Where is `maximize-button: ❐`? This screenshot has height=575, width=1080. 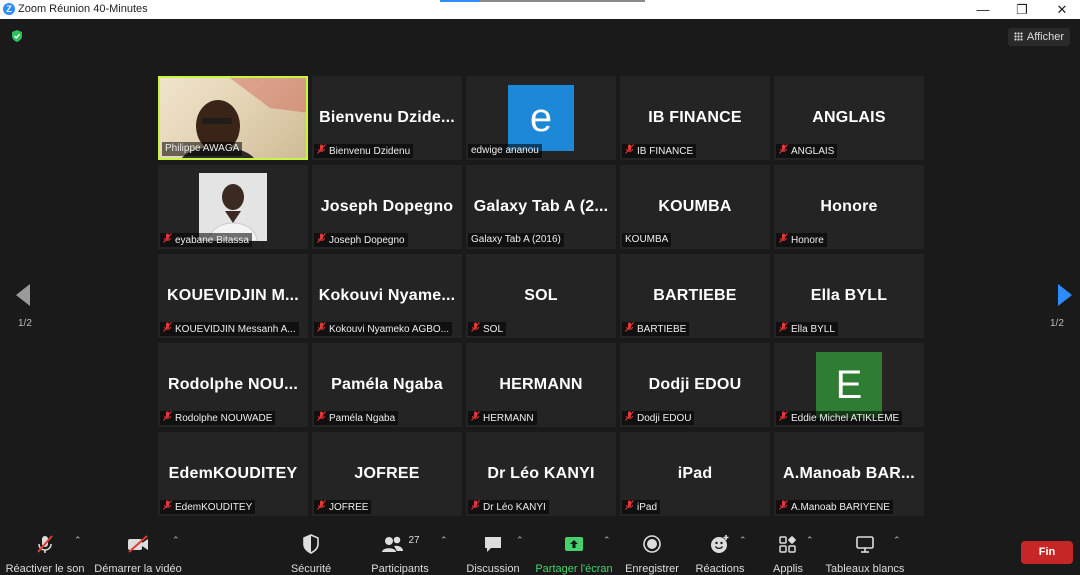 maximize-button: ❐ is located at coordinates (1022, 9).